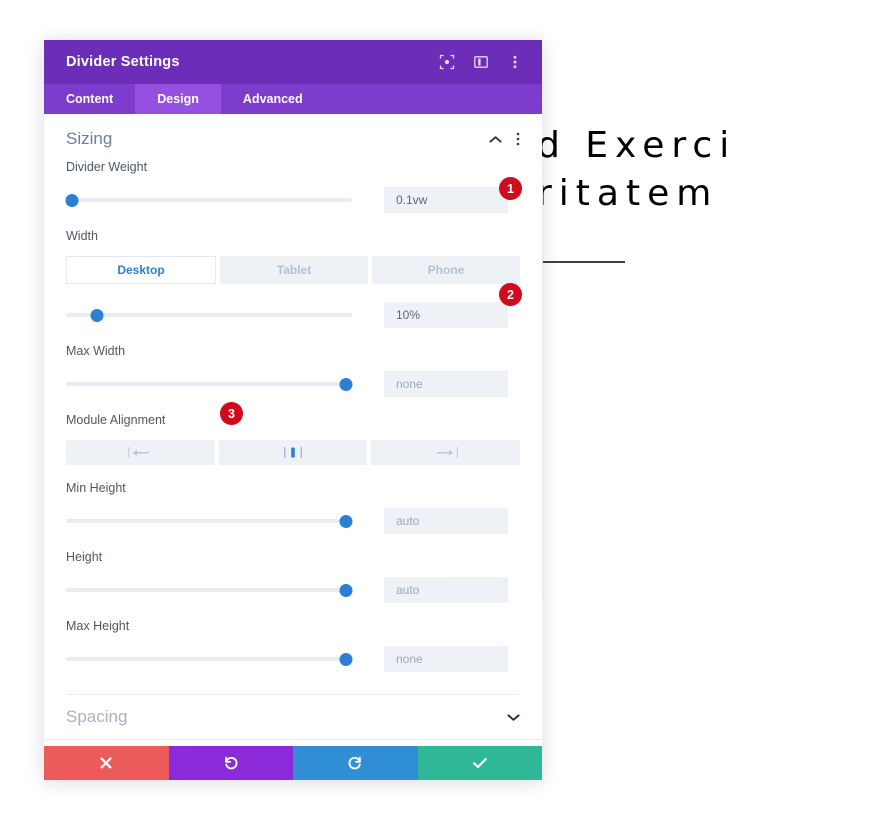 This screenshot has height=820, width=880. Describe the element at coordinates (116, 420) in the screenshot. I see `module-alignment-label: Module Alignment` at that location.